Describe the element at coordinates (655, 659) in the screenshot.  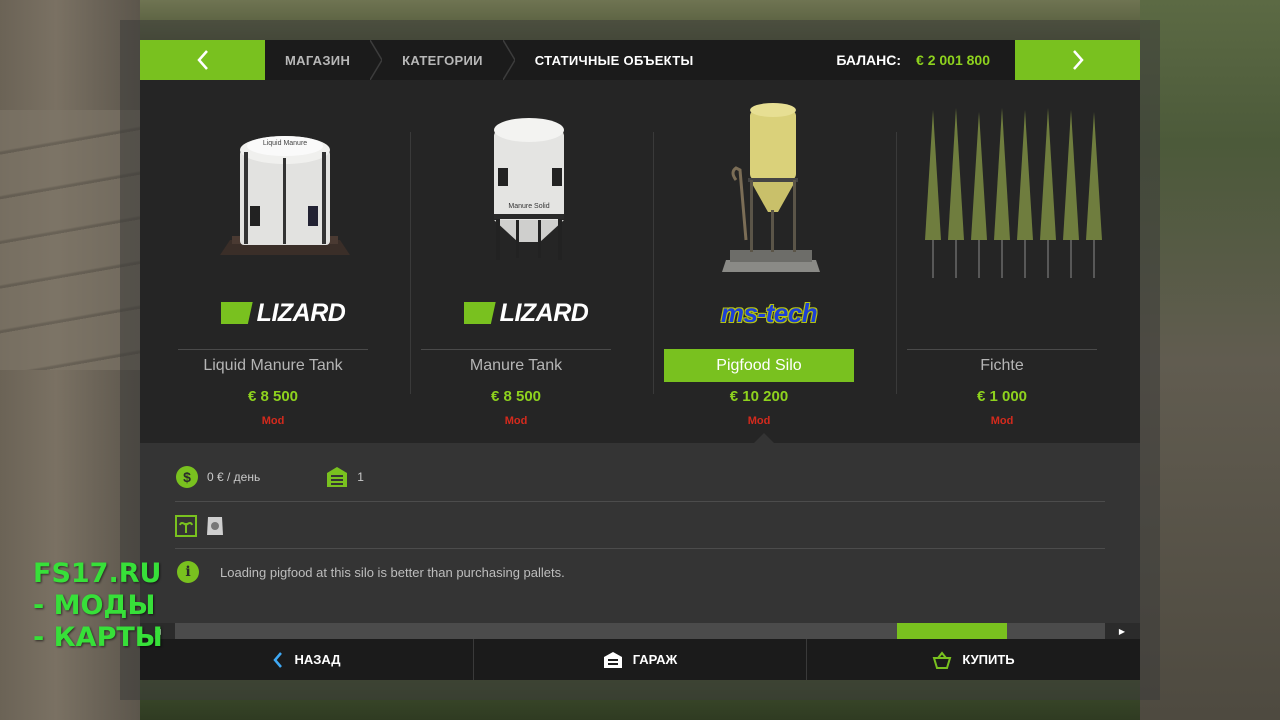
I see `garage-label: ГАРАЖ` at that location.